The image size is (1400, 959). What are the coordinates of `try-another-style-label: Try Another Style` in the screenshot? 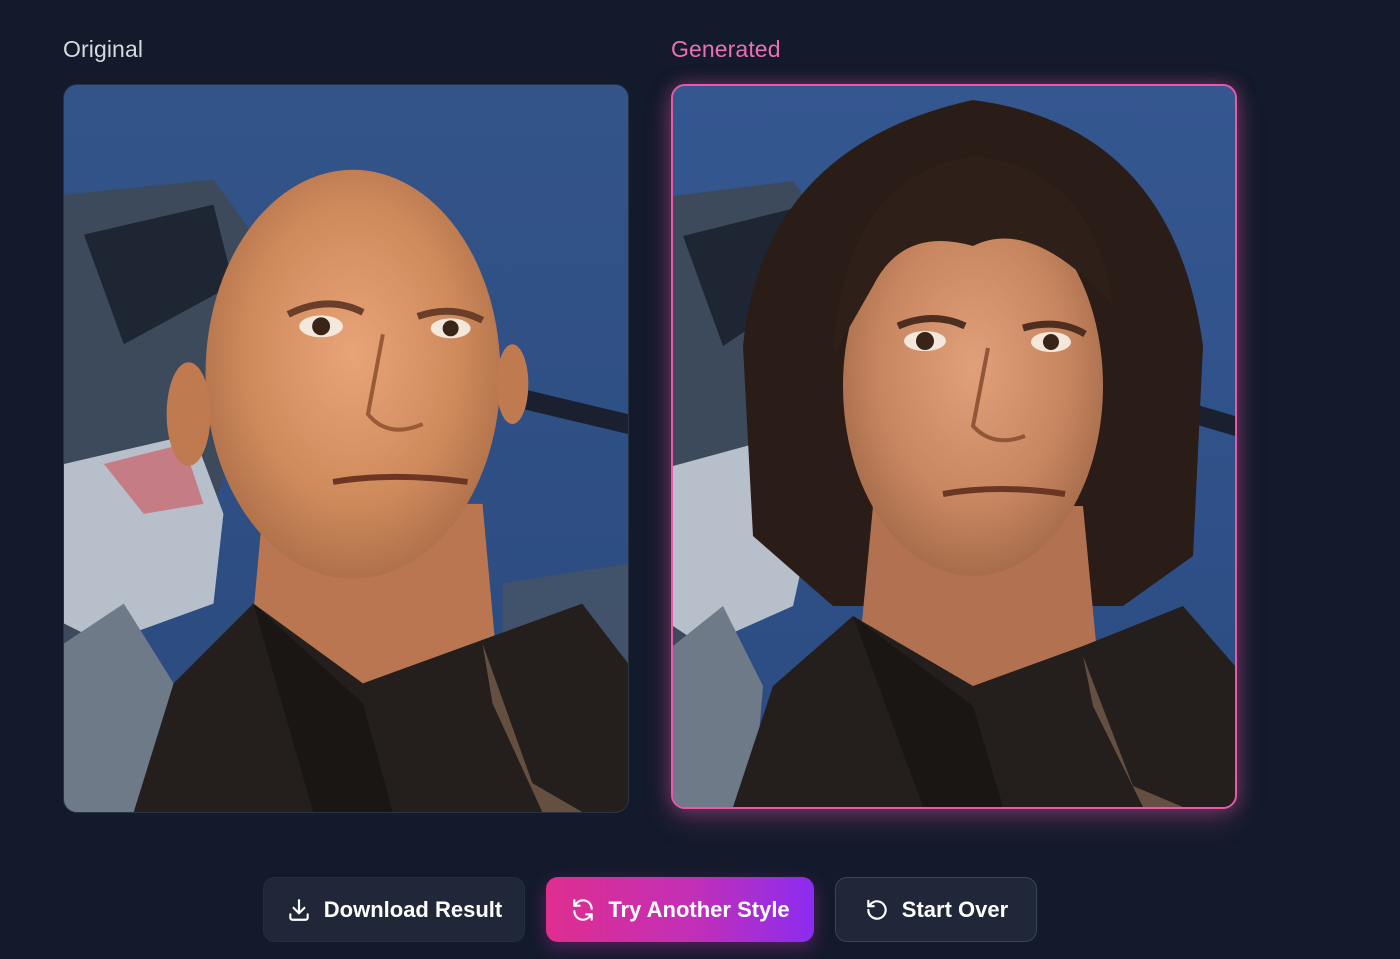 It's located at (699, 909).